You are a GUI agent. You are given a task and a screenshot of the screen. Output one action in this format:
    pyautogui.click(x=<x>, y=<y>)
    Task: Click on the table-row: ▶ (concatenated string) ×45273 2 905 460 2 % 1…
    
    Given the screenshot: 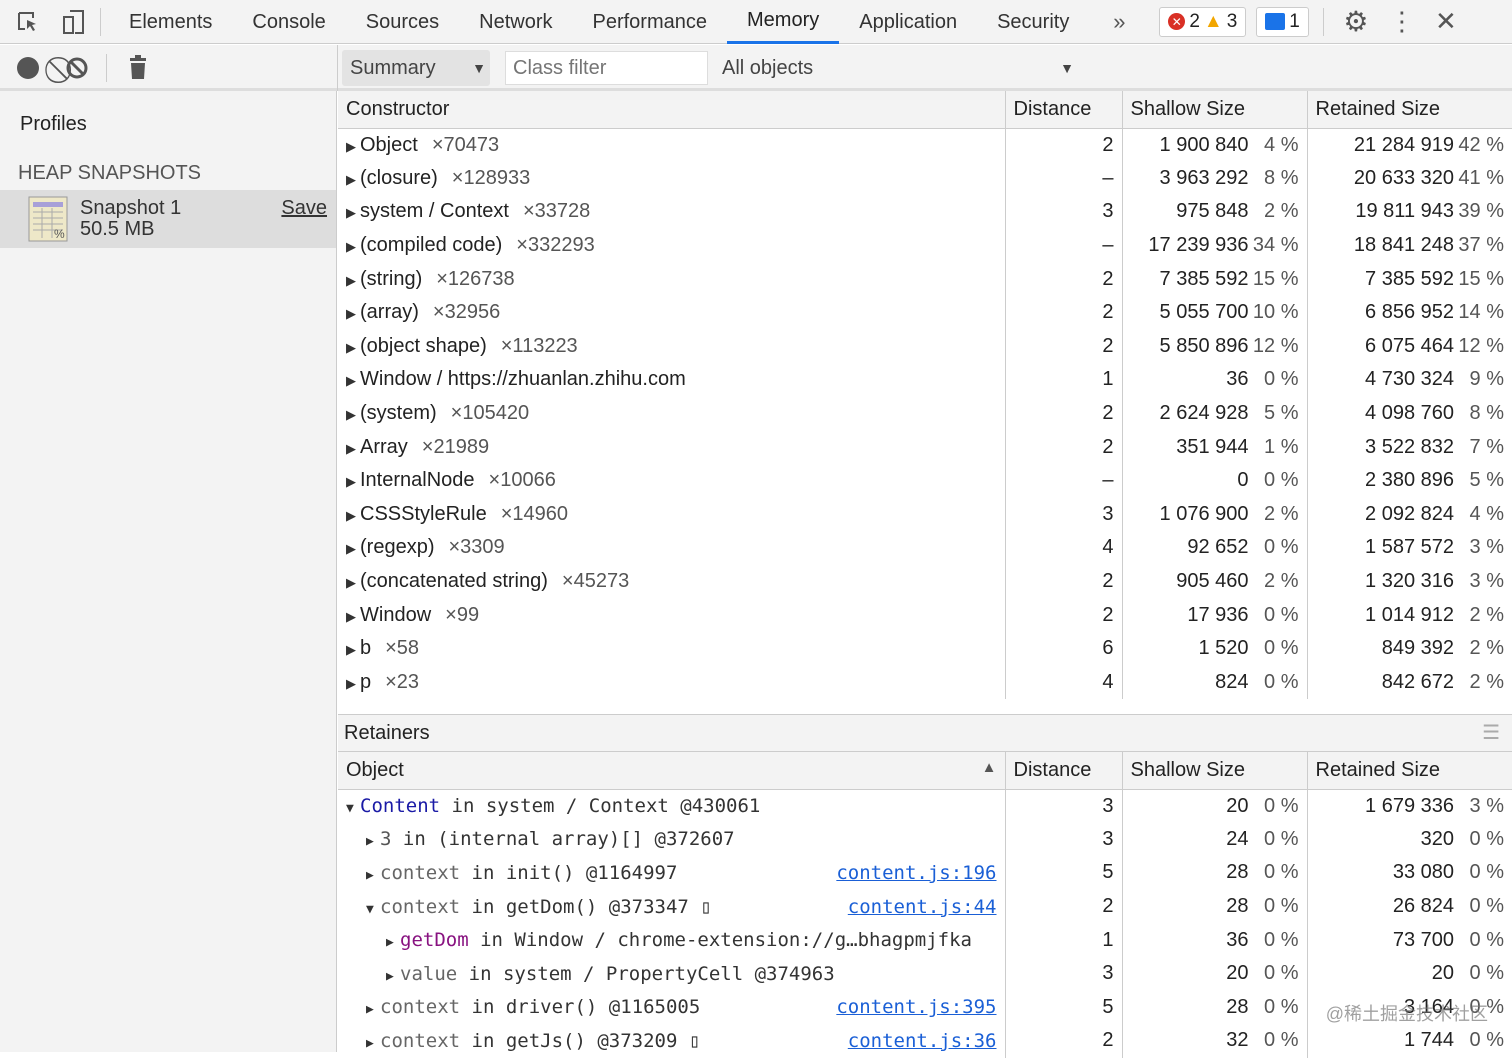 What is the action you would take?
    pyautogui.click(x=925, y=581)
    